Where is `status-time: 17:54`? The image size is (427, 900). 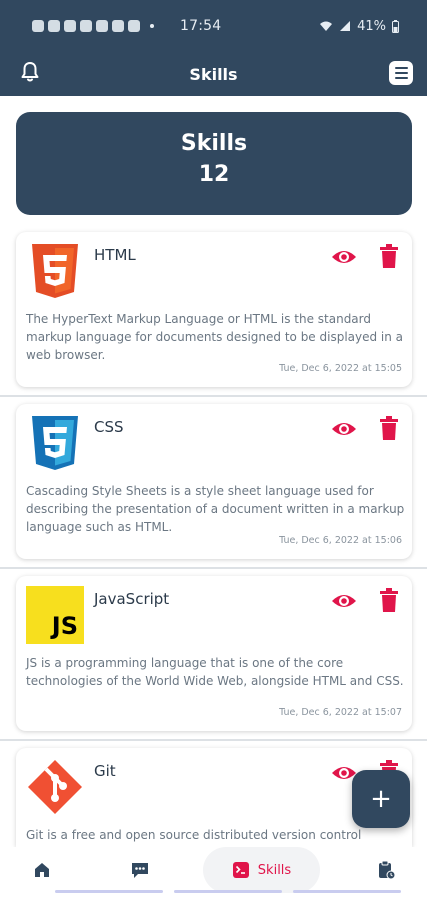 status-time: 17:54 is located at coordinates (201, 26).